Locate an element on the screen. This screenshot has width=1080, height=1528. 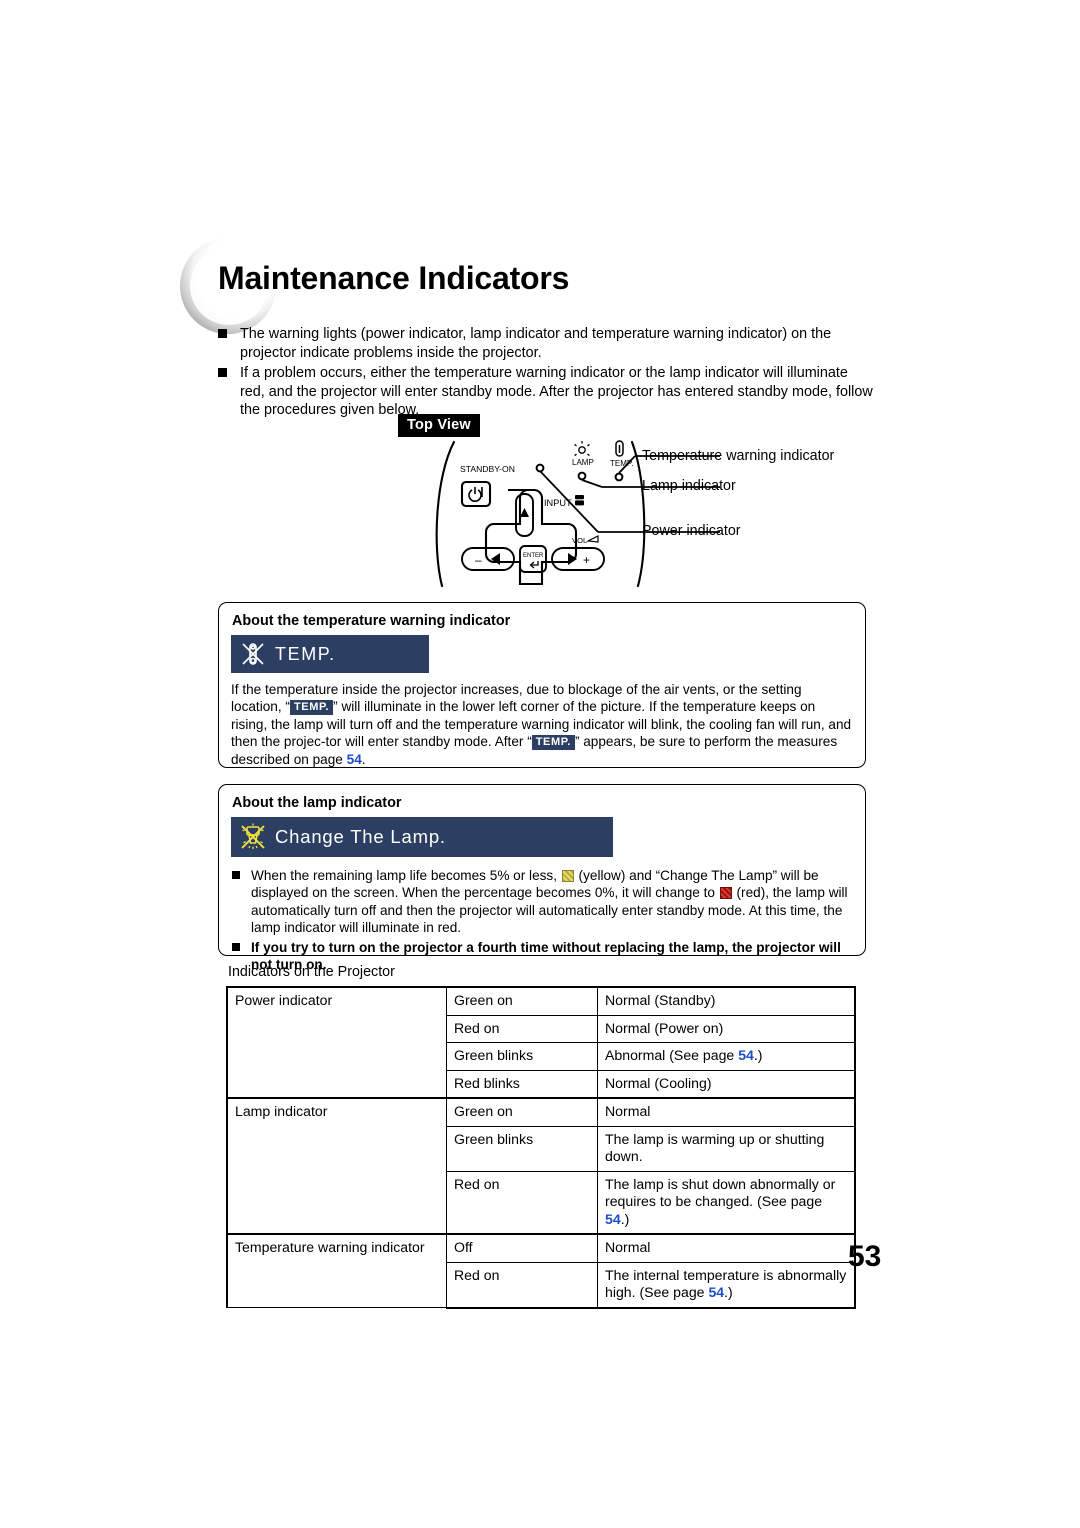
cell-meaning-text: Normal (Standby) is located at coordinates (660, 1000).